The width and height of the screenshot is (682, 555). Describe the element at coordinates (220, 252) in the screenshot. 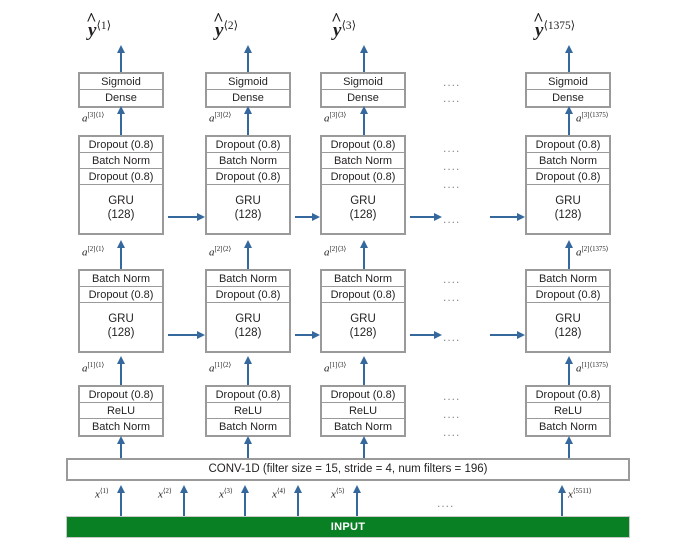

I see `a2-label-col2: a[2]⟨2⟩` at that location.